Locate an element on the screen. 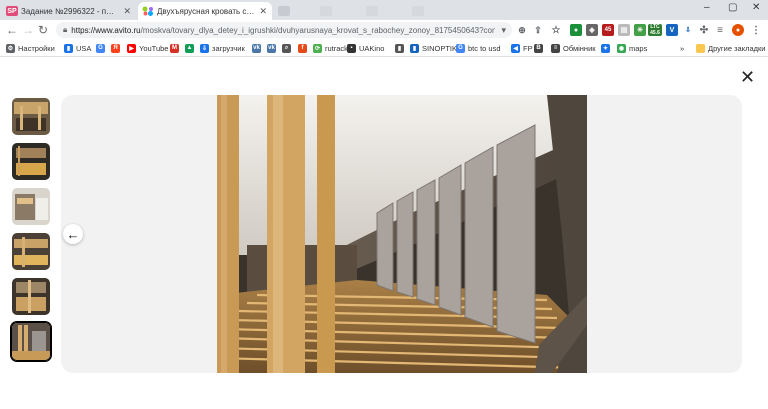 The width and height of the screenshot is (768, 409). bookmark-item: ◀ FP is located at coordinates (522, 48).